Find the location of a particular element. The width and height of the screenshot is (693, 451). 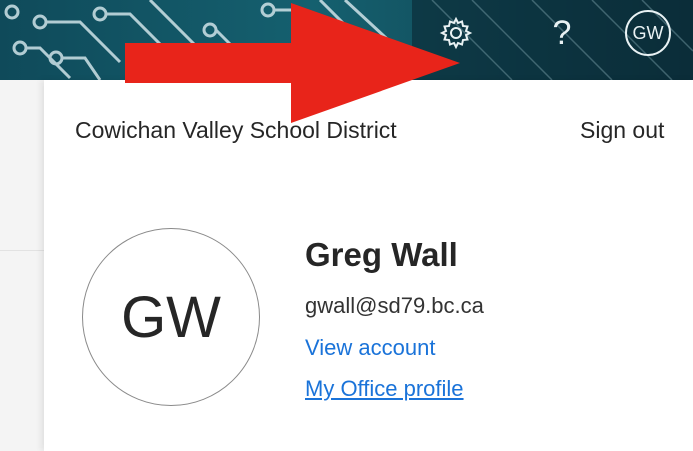

account-menu-button: GW is located at coordinates (648, 33).